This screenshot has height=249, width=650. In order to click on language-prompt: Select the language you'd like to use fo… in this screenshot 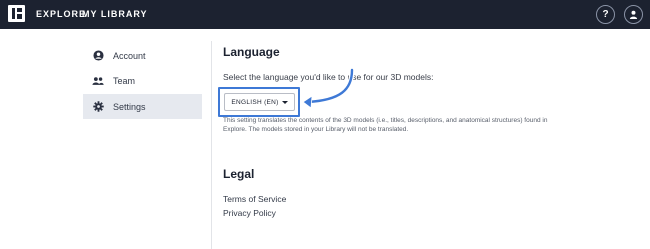, I will do `click(328, 77)`.